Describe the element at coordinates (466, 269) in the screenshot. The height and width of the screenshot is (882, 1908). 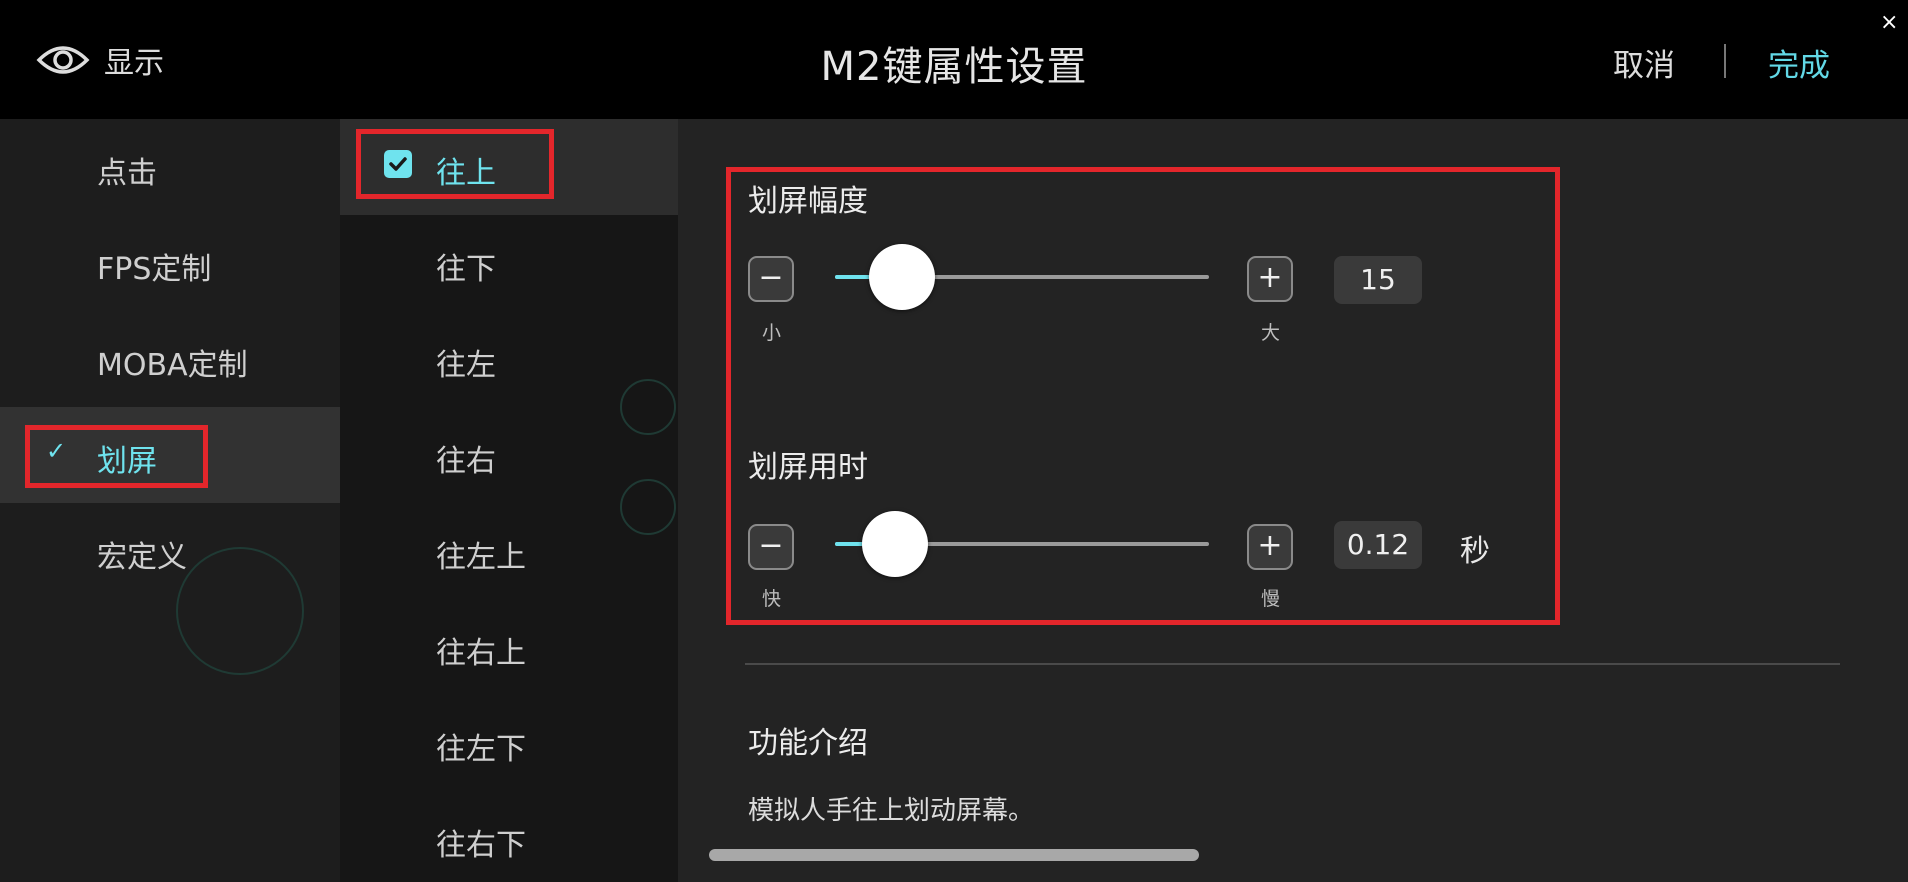
I see `direction-item-label: 往下` at that location.